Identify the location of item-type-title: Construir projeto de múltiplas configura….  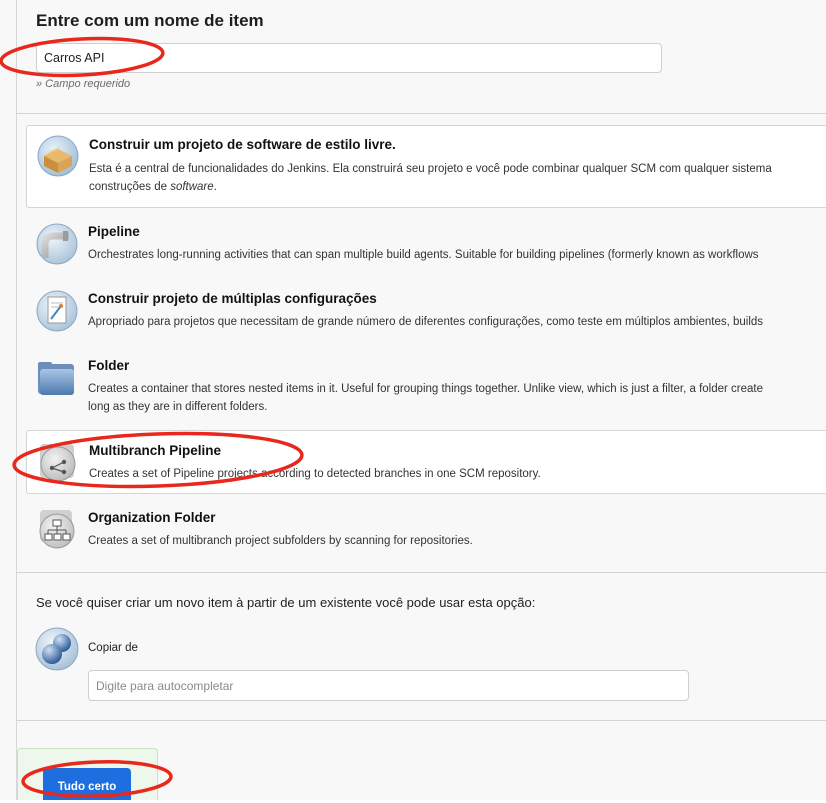
(232, 298).